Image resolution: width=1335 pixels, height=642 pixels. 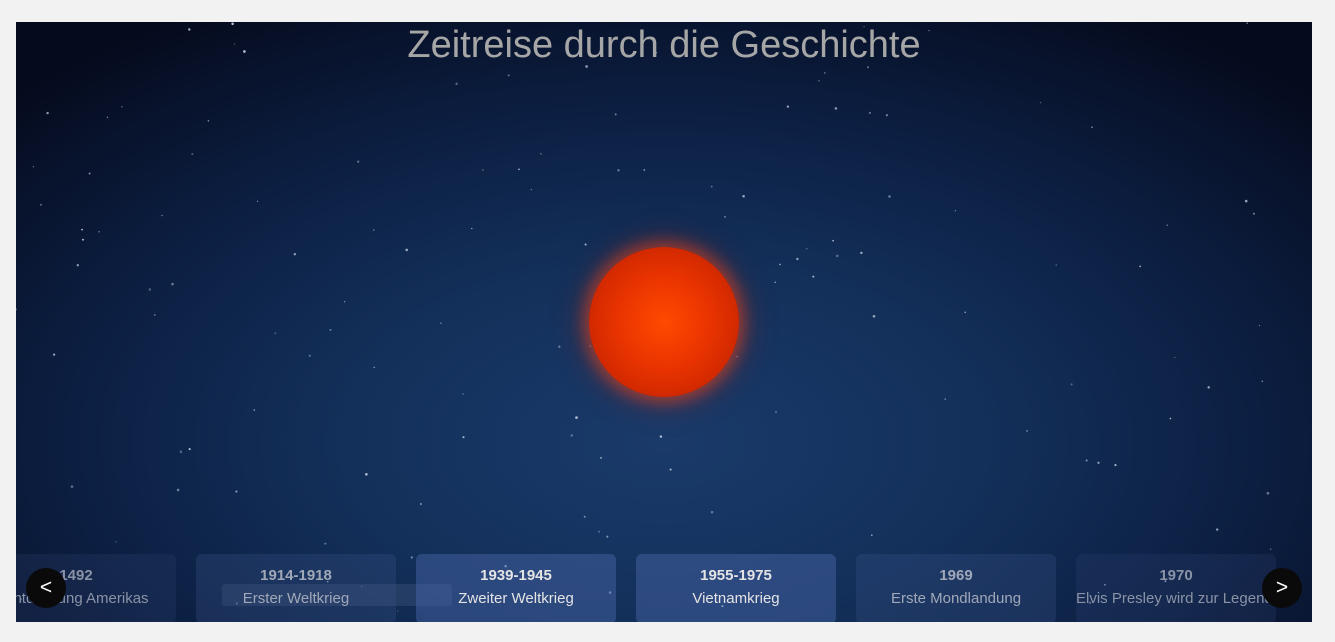 I want to click on timeline-card-1955-1975: 1955-1975 Vietnamkrieg, so click(x=736, y=588).